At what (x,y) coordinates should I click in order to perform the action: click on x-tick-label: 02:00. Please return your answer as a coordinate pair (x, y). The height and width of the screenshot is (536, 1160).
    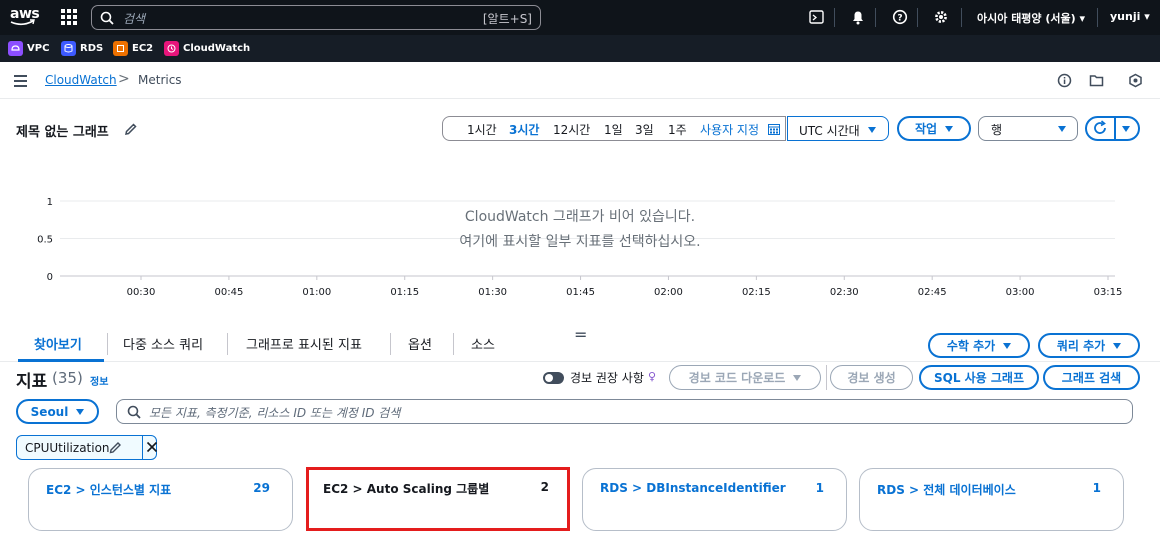
    Looking at the image, I should click on (668, 292).